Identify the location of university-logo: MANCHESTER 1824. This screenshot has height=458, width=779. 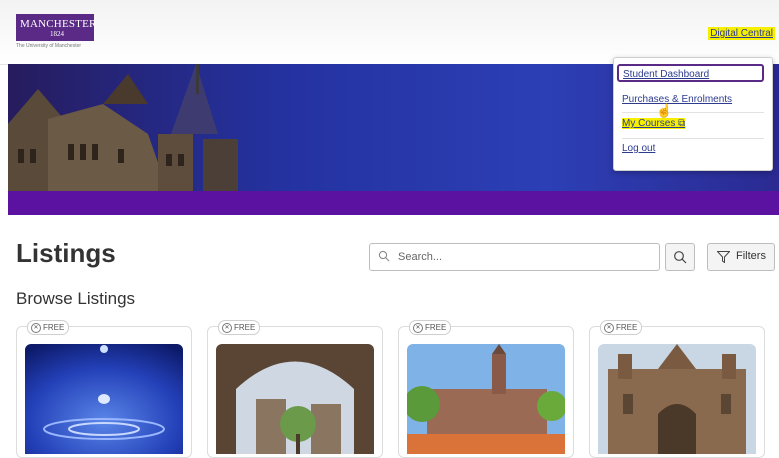
(56, 27).